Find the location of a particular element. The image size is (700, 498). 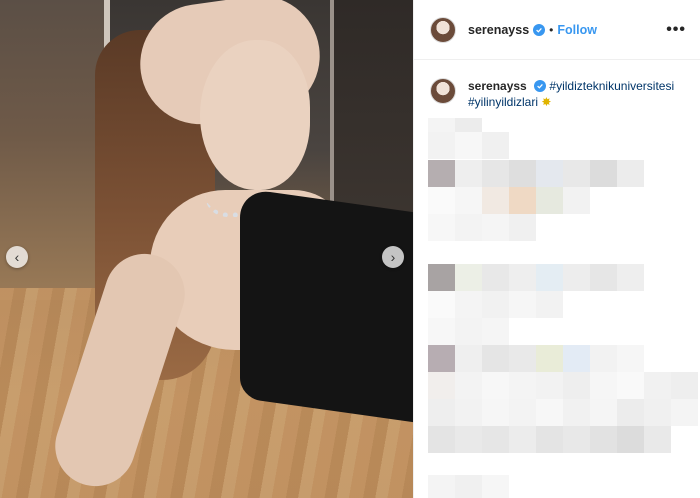

mirror-right is located at coordinates (371, 115).